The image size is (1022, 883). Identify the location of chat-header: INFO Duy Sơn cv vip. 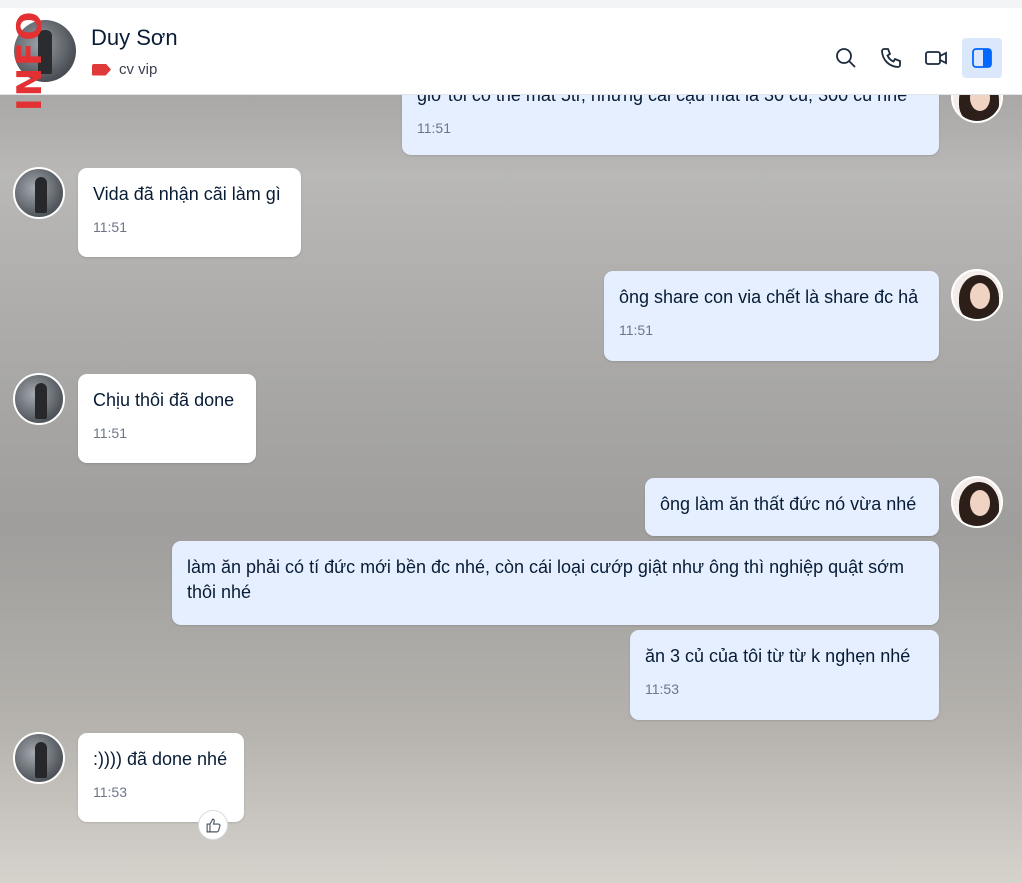
(511, 55).